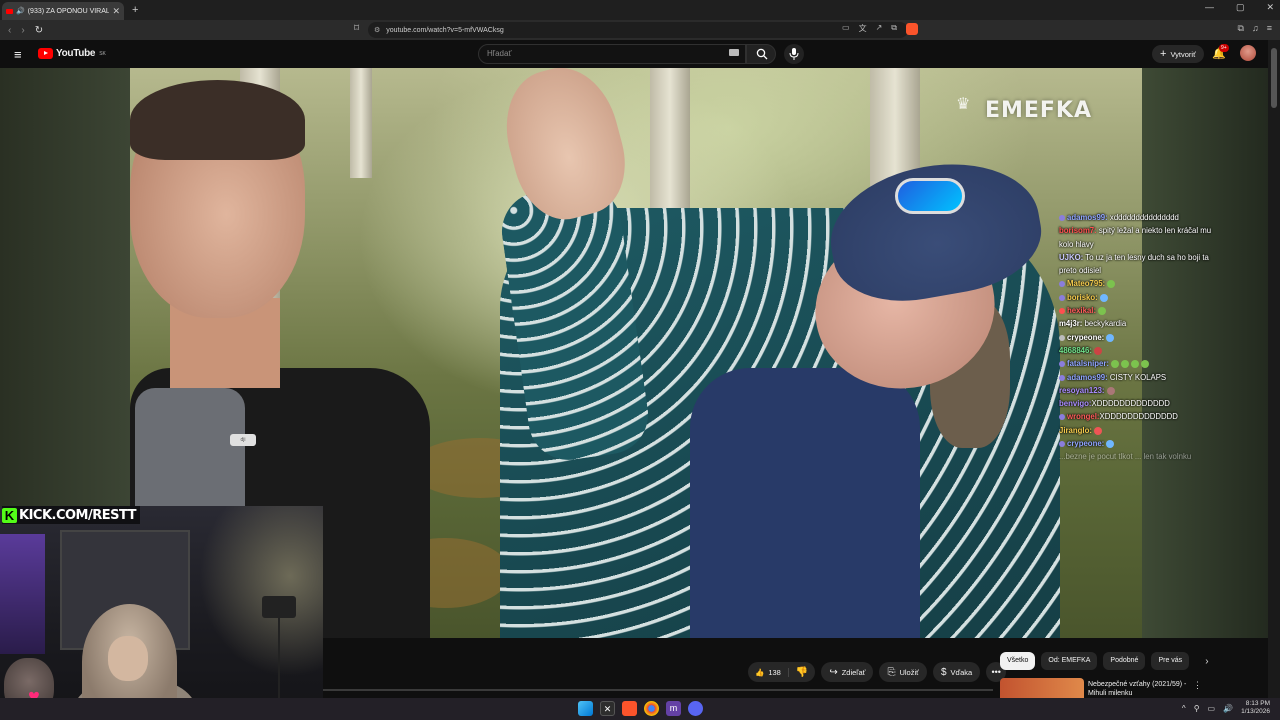 The width and height of the screenshot is (1280, 720). I want to click on blue-vest, so click(805, 503).